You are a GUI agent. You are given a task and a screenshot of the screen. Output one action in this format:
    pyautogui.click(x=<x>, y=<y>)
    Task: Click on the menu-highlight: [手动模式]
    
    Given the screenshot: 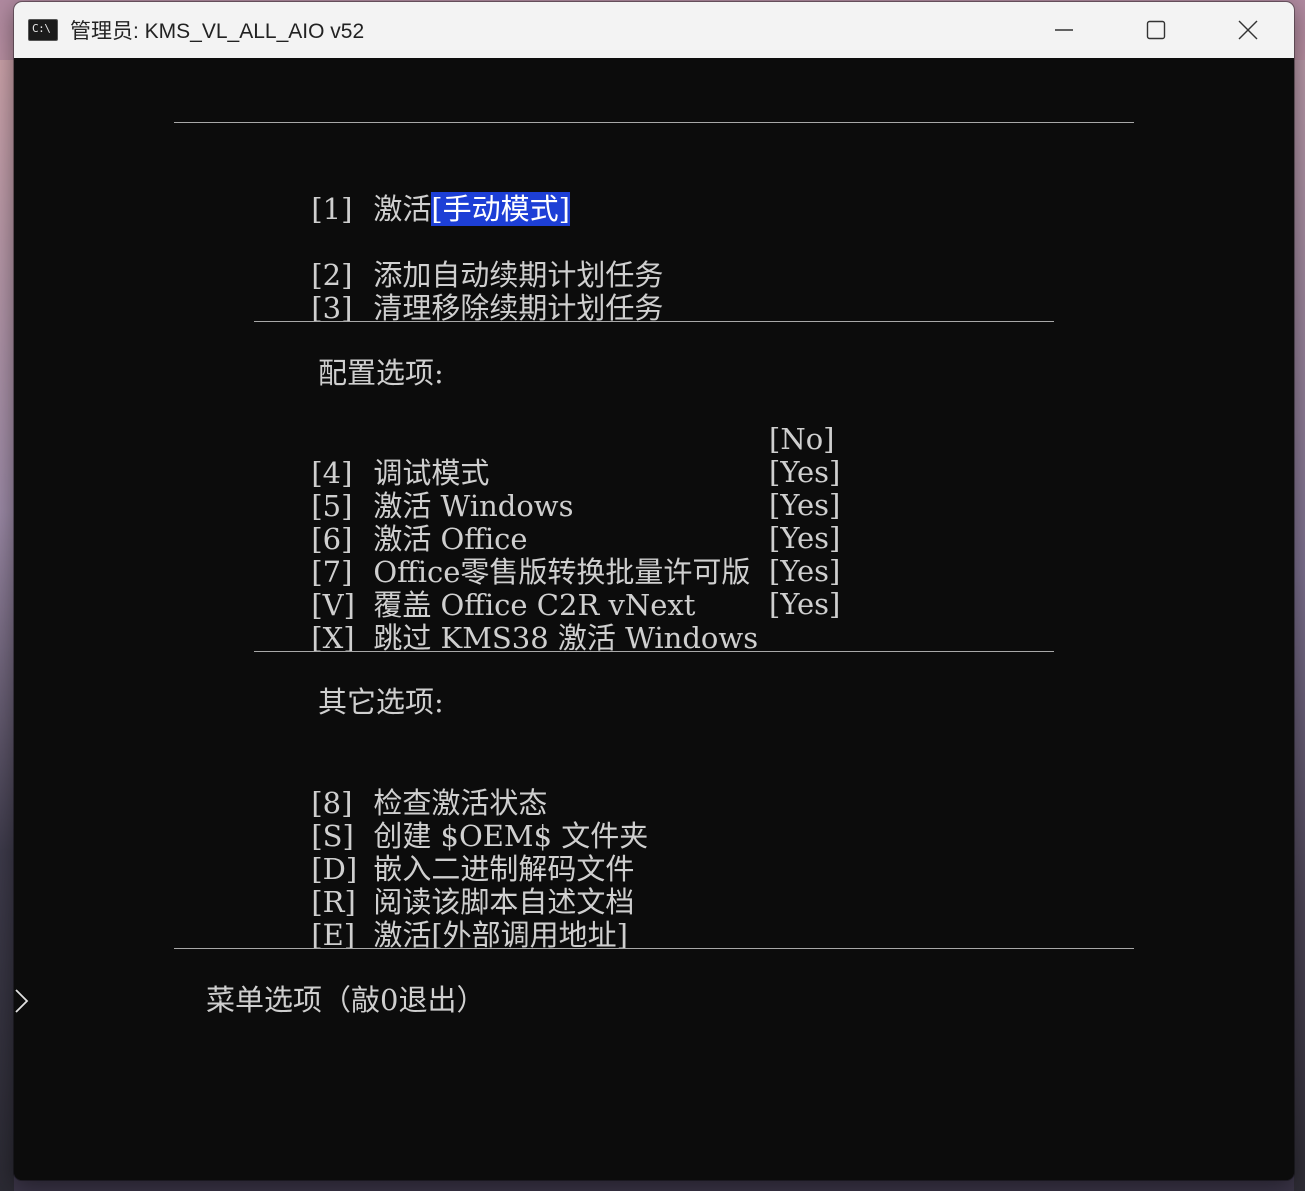 What is the action you would take?
    pyautogui.click(x=500, y=209)
    